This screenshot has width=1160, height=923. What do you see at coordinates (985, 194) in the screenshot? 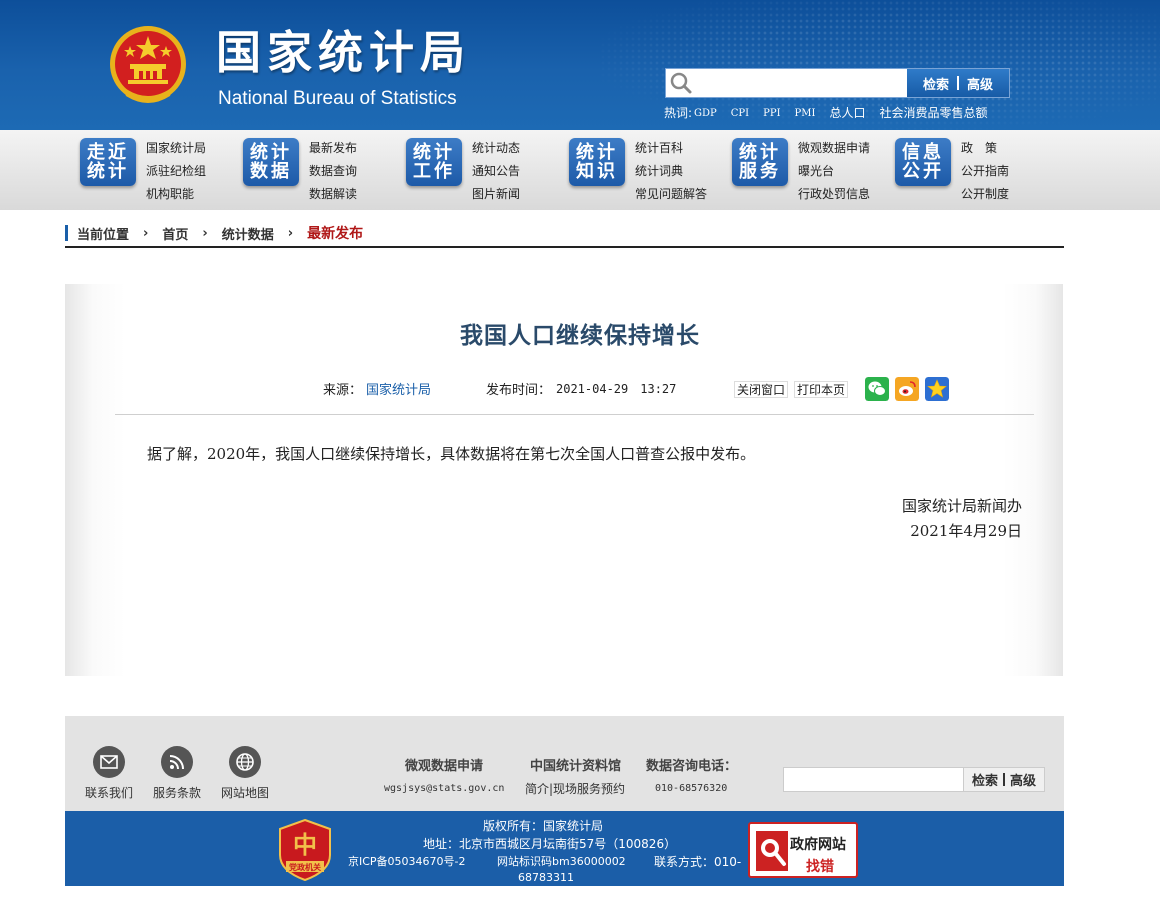
I see `nav-link: 公开制度` at bounding box center [985, 194].